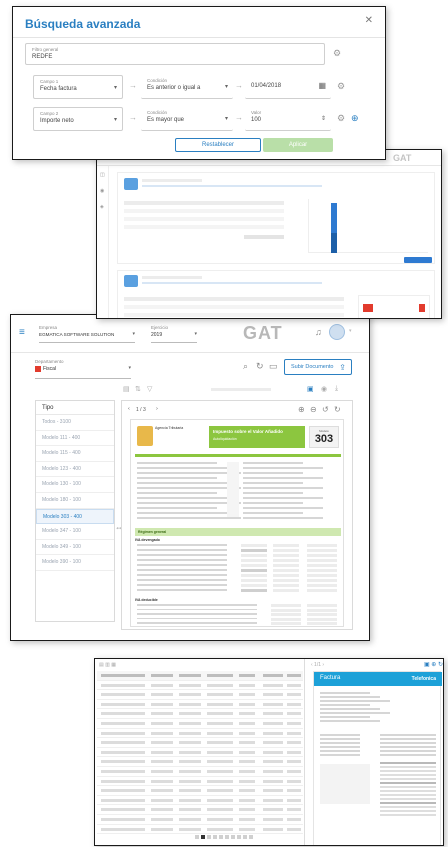 The width and height of the screenshot is (448, 847). What do you see at coordinates (337, 409) in the screenshot?
I see `rotate-right-icon: ↻` at bounding box center [337, 409].